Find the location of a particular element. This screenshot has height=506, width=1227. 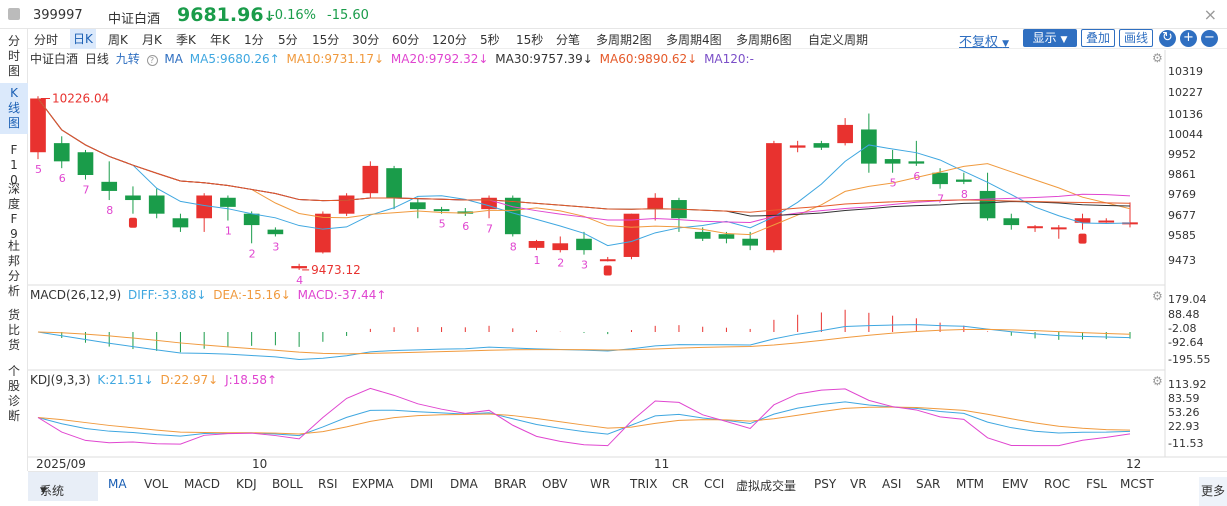

kdj-k-line is located at coordinates (584, 419).